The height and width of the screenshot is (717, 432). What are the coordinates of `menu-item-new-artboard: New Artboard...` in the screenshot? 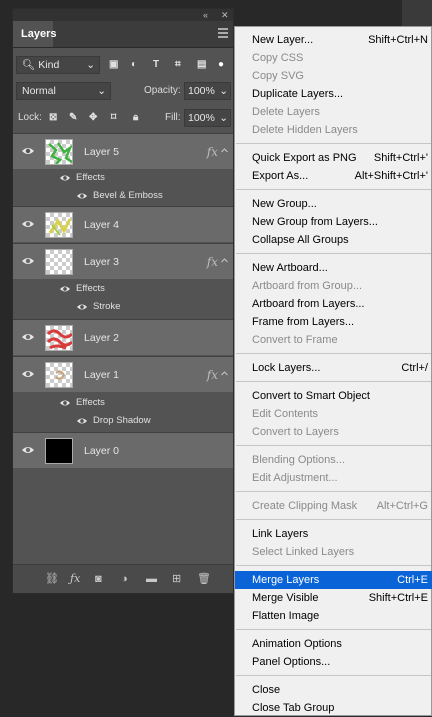 It's located at (333, 268).